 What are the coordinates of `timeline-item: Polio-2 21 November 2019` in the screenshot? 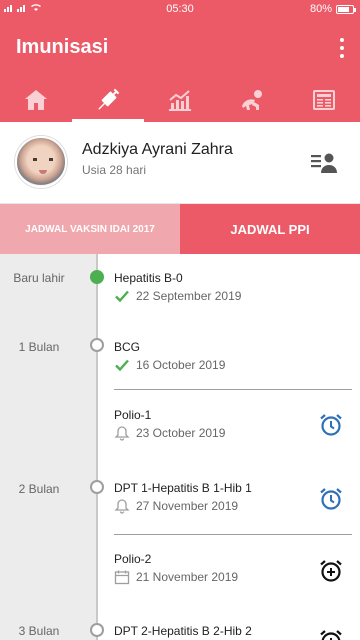 It's located at (180, 571).